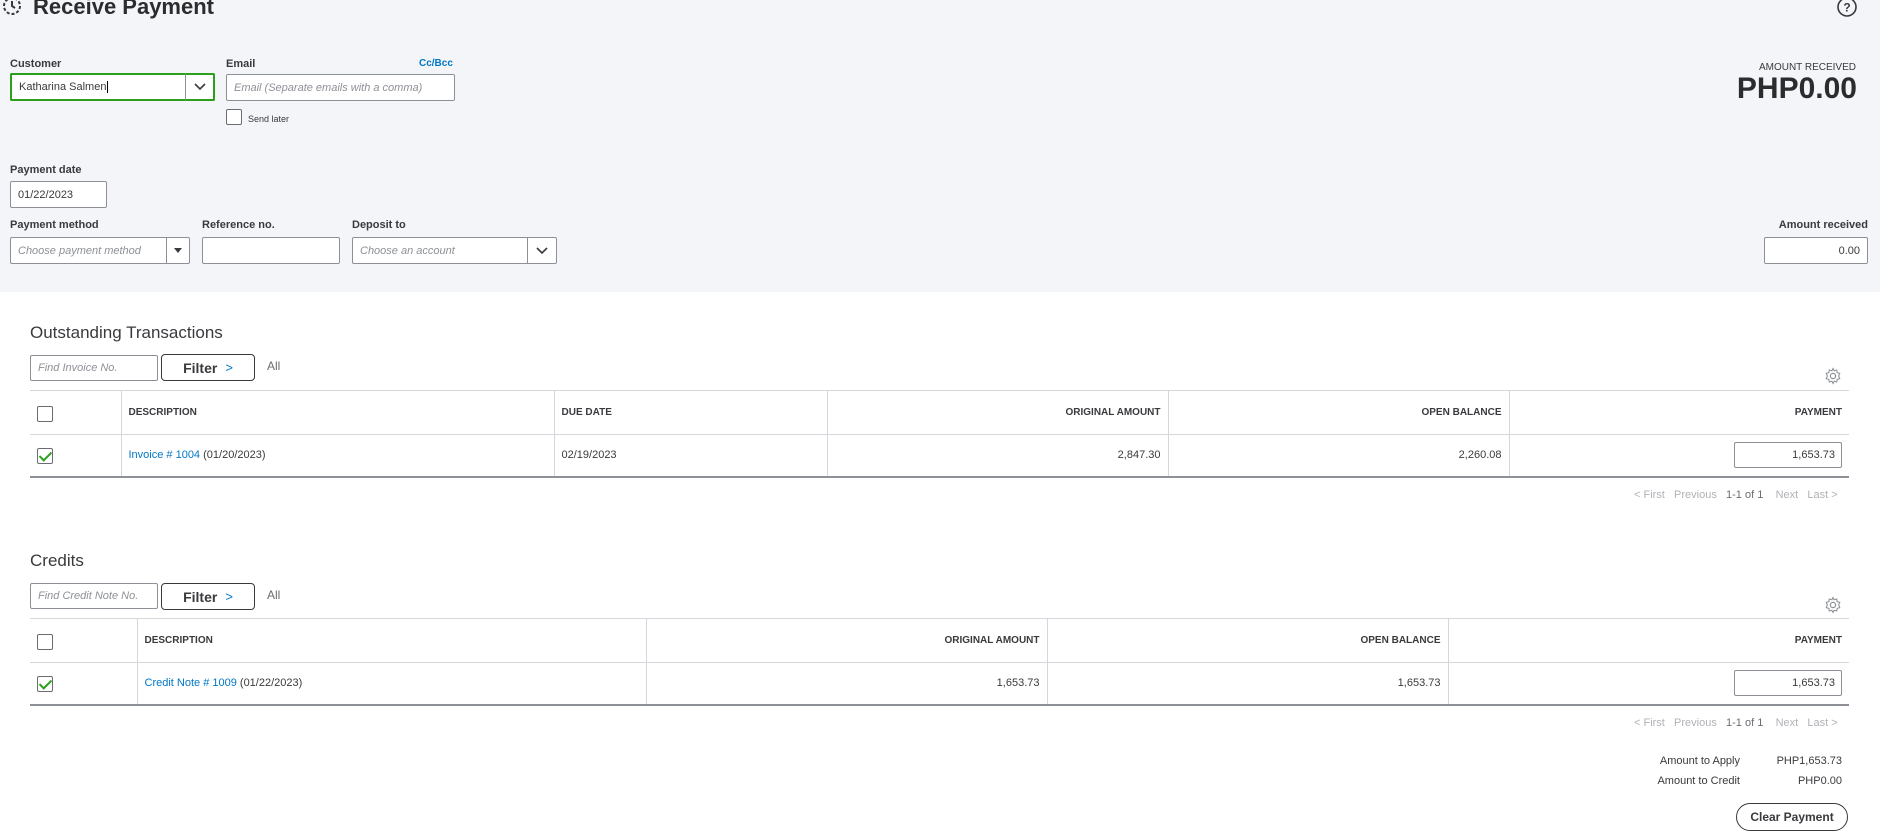 This screenshot has height=832, width=1880. I want to click on clear-payment-button: Clear Payment, so click(1792, 817).